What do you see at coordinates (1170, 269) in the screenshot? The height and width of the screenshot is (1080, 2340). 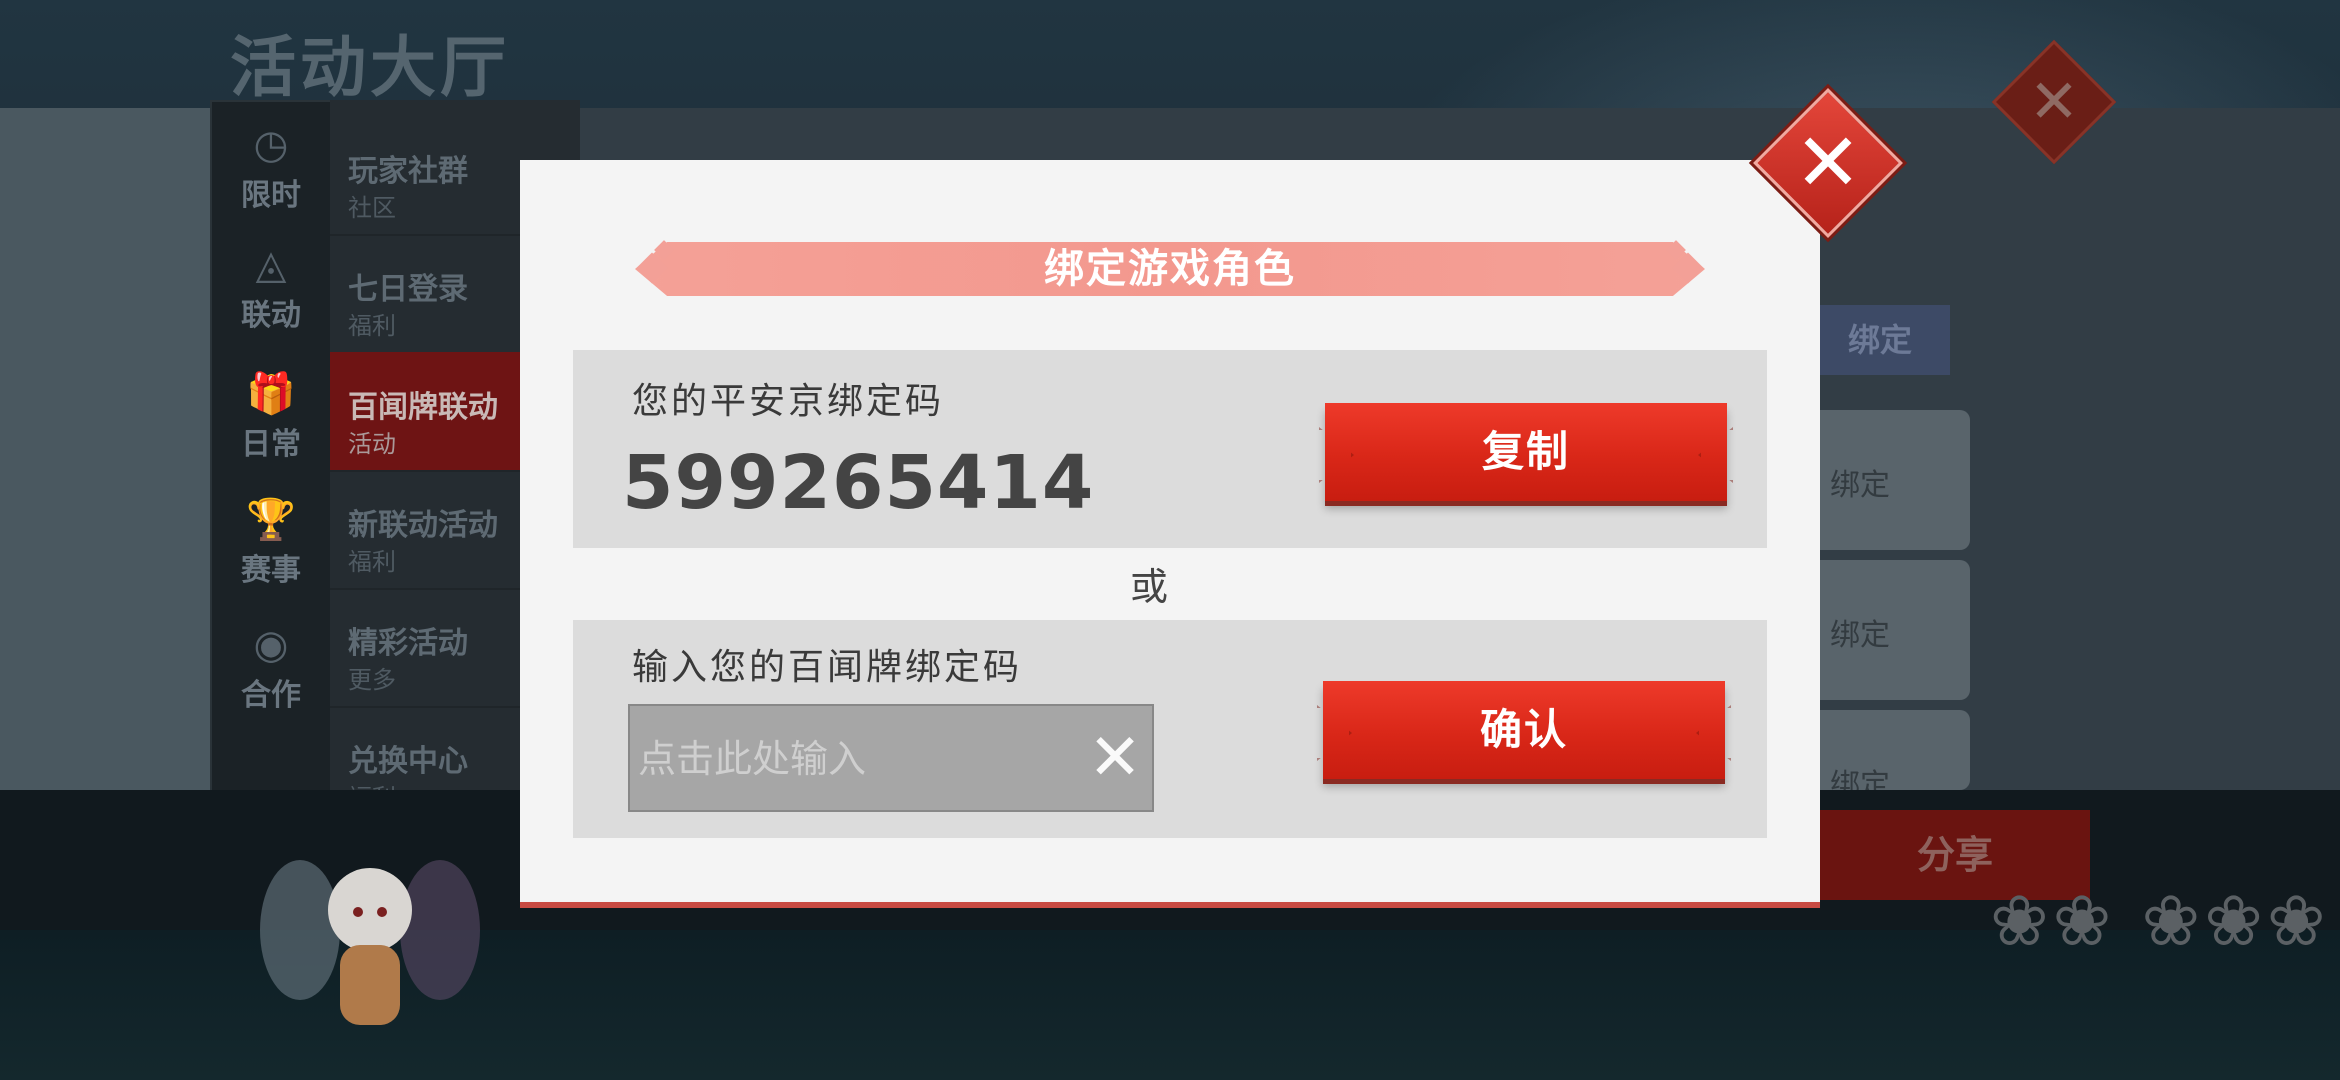 I see `dialog-title: 绑定游戏角色` at bounding box center [1170, 269].